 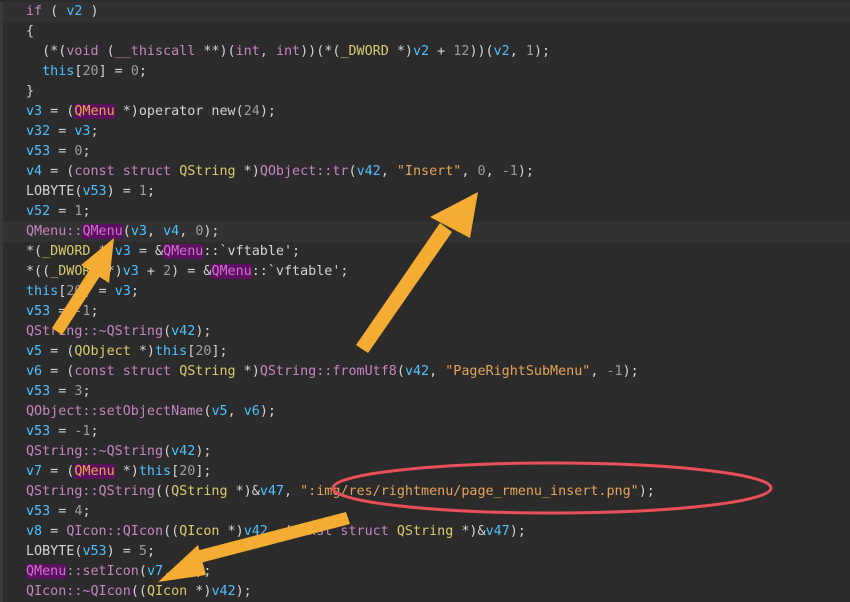 I want to click on code-line-text: }, so click(x=30, y=92).